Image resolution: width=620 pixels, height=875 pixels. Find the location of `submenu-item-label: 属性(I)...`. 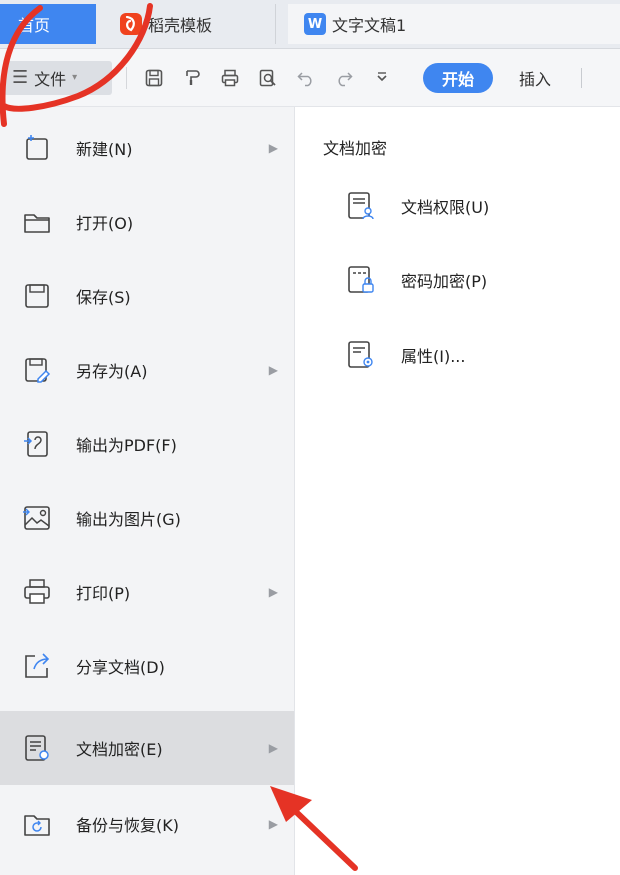

submenu-item-label: 属性(I)... is located at coordinates (433, 356).